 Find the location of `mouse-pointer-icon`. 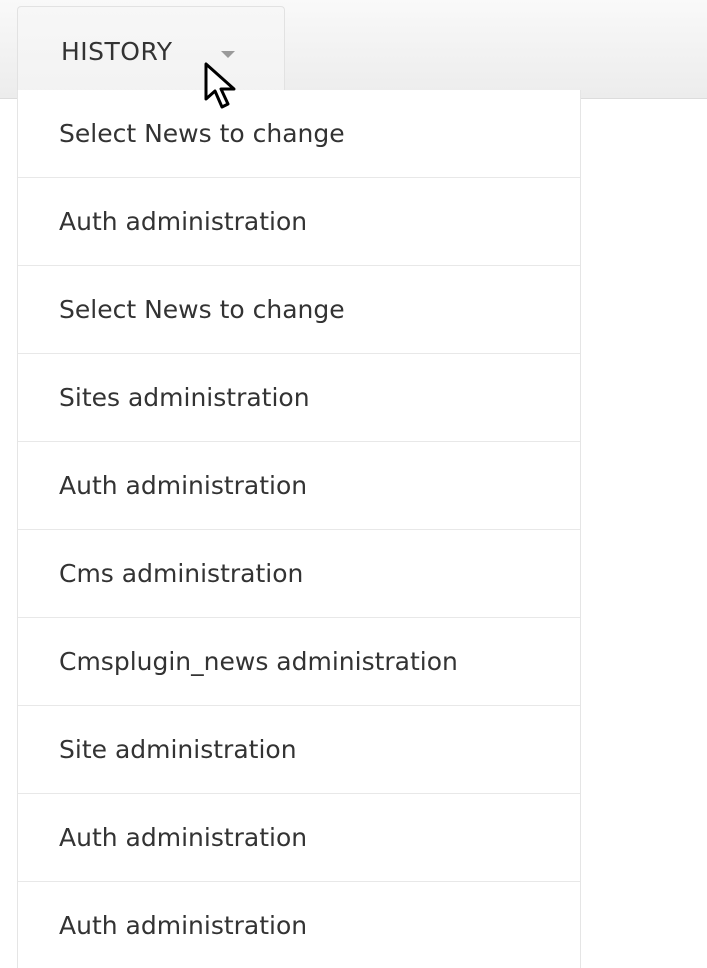

mouse-pointer-icon is located at coordinates (220, 85).